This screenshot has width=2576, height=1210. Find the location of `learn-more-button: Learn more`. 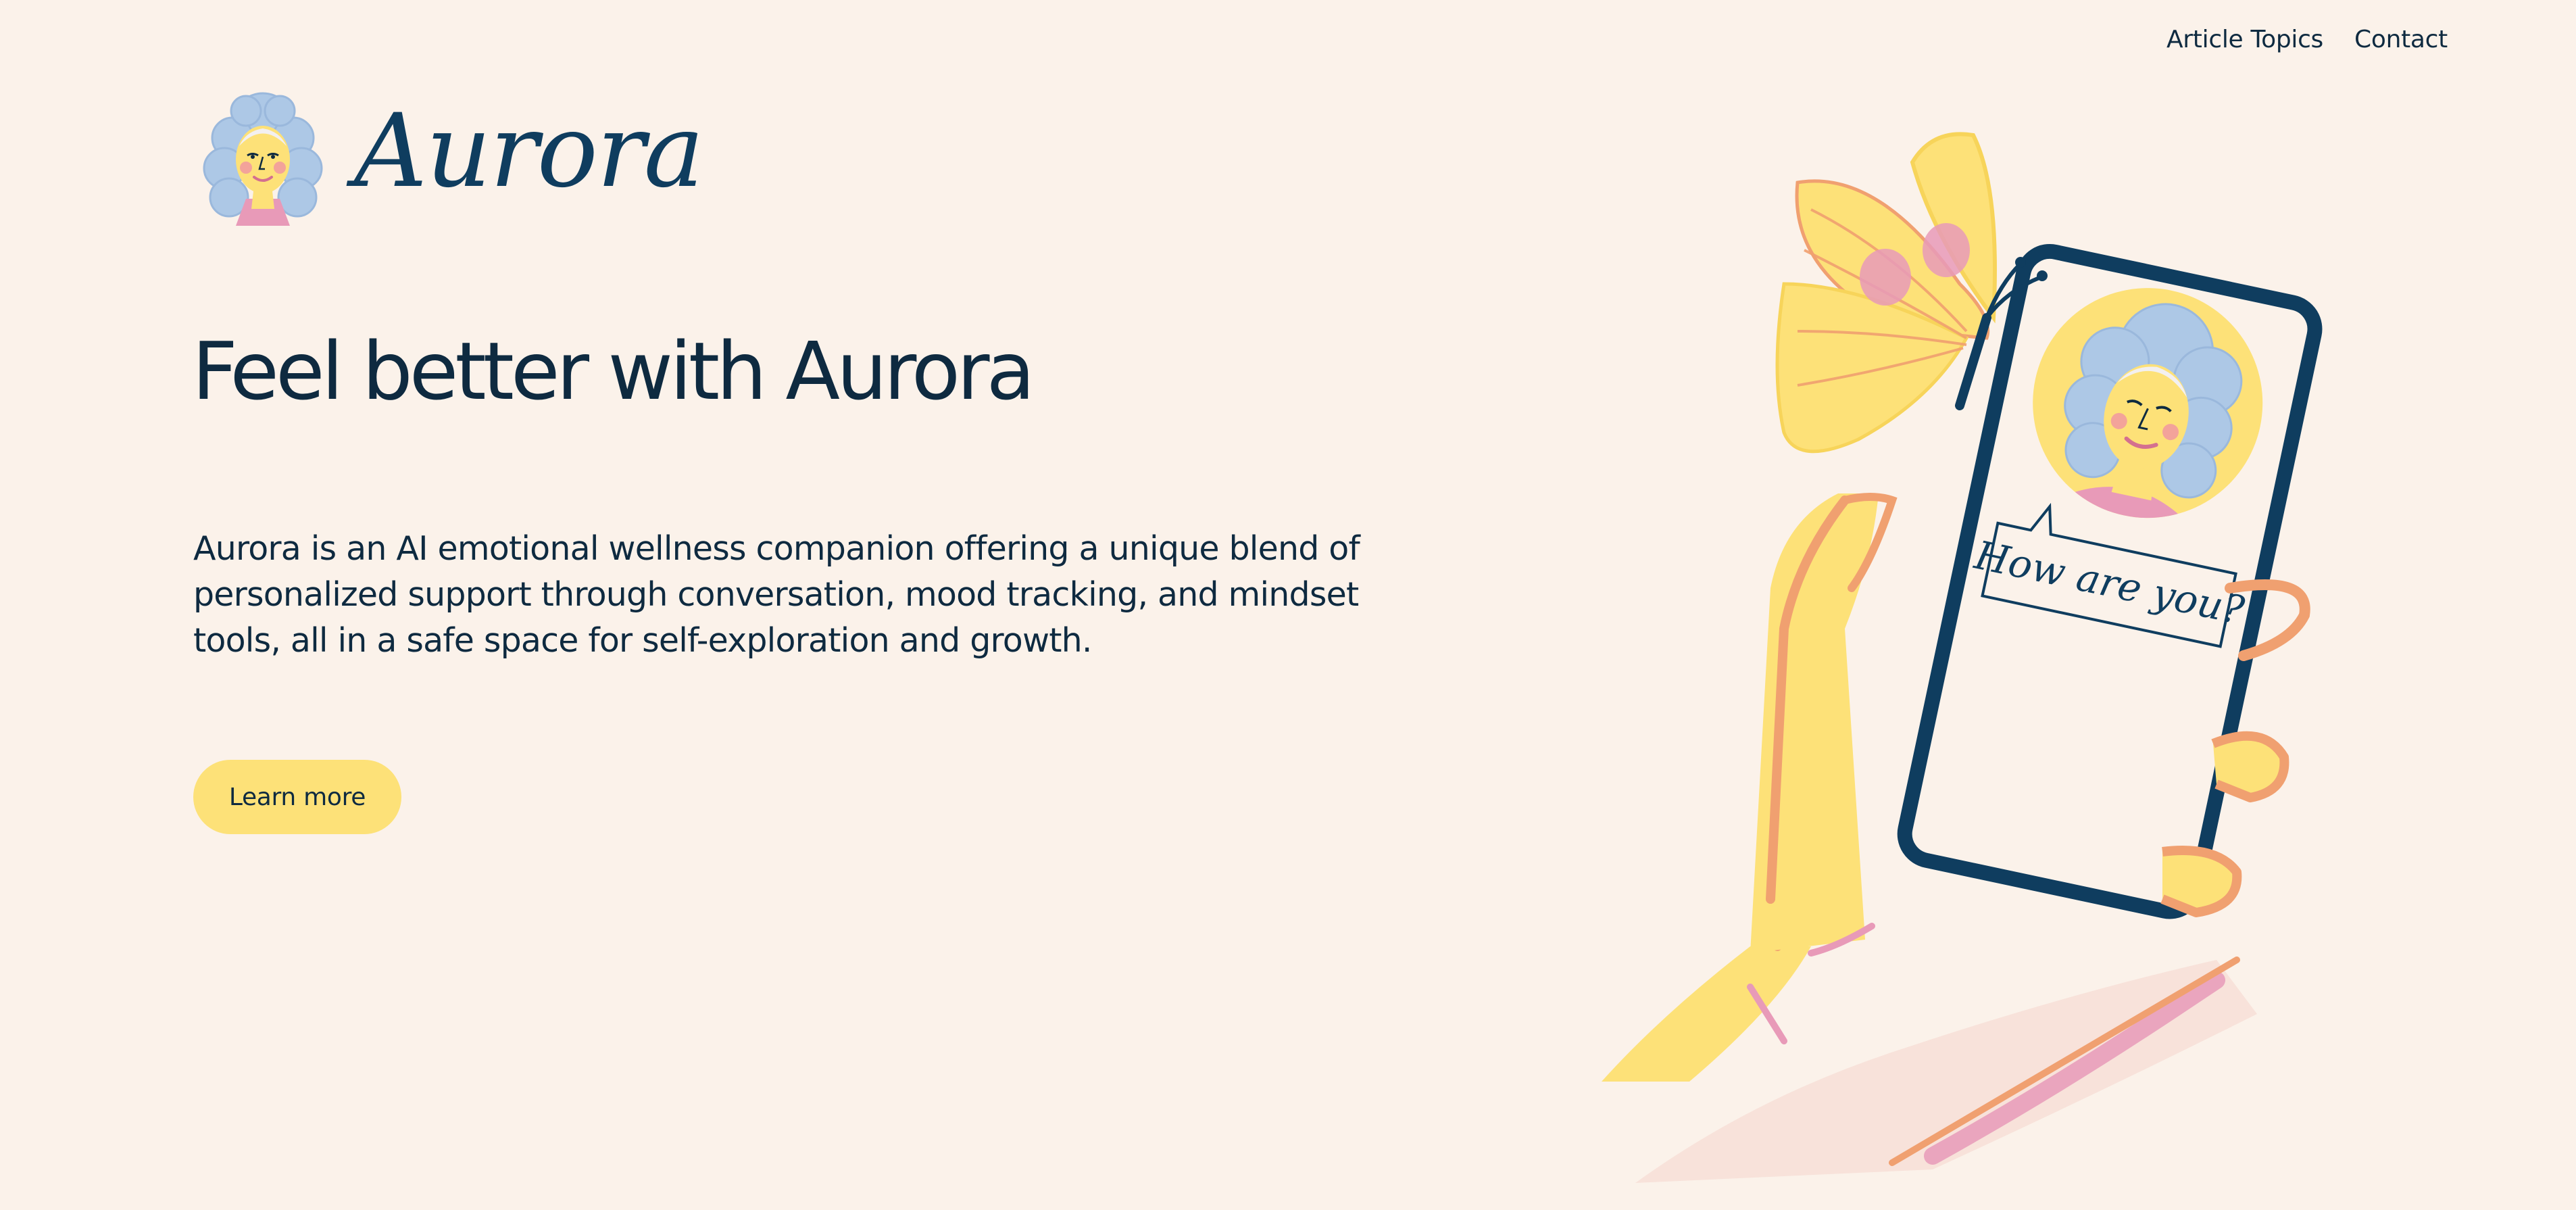

learn-more-button: Learn more is located at coordinates (297, 797).